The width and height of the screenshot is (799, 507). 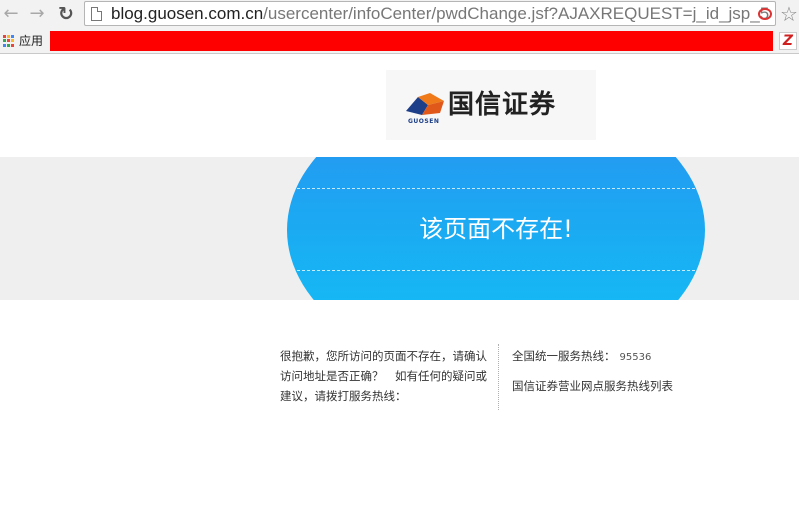 What do you see at coordinates (425, 104) in the screenshot?
I see `guosen-logo-mark-icon` at bounding box center [425, 104].